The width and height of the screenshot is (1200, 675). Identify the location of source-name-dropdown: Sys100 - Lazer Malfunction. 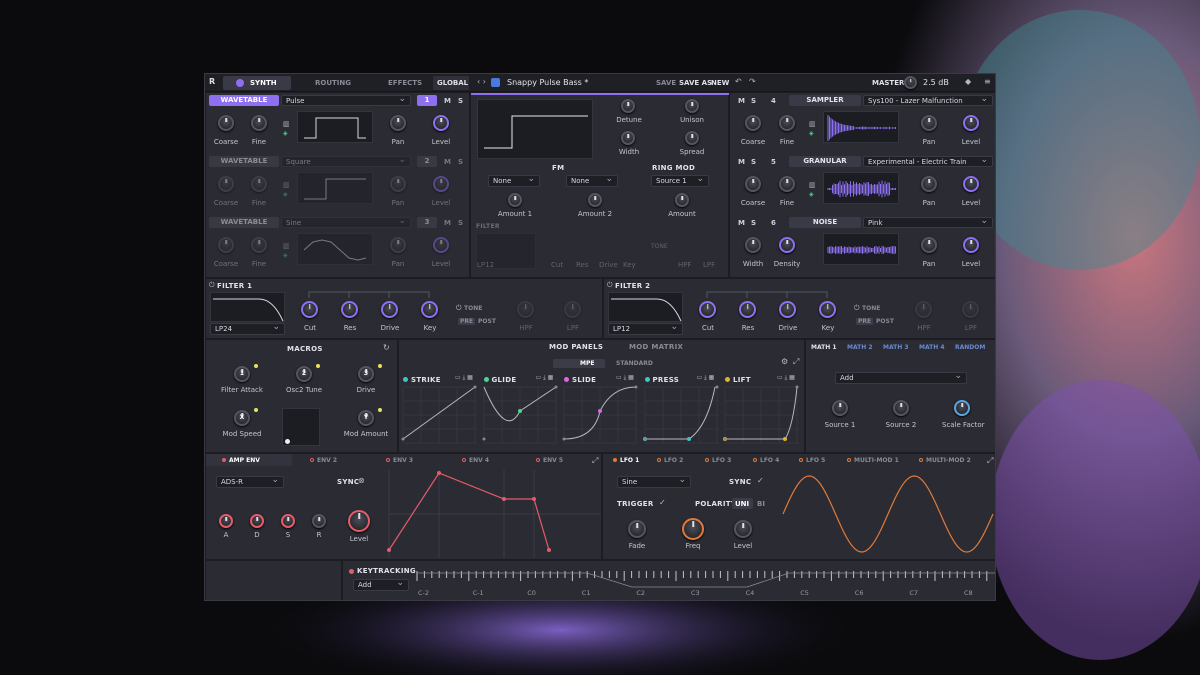
(928, 100).